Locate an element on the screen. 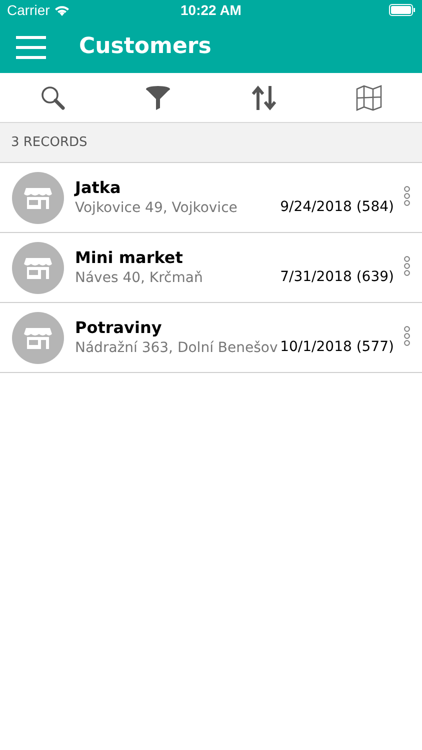  battery-icon is located at coordinates (401, 10).